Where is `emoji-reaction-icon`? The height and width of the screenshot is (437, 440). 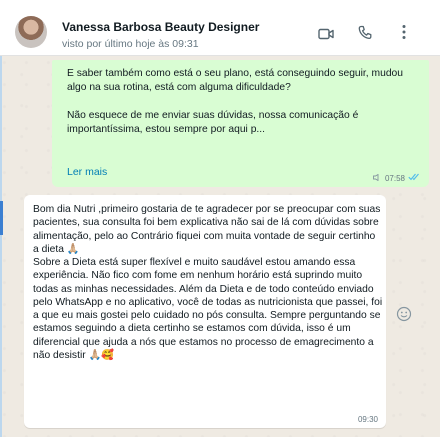 emoji-reaction-icon is located at coordinates (404, 316).